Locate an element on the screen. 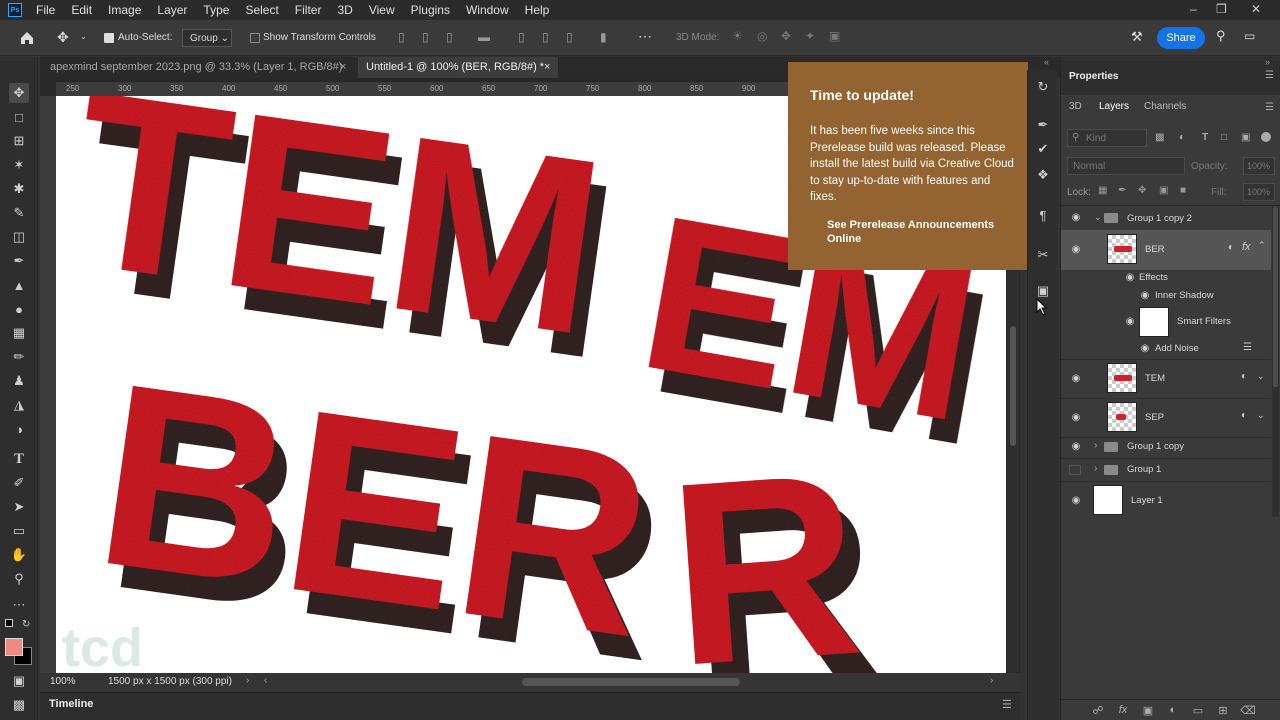  filter-adjustment-icon: ◐ is located at coordinates (1182, 137).